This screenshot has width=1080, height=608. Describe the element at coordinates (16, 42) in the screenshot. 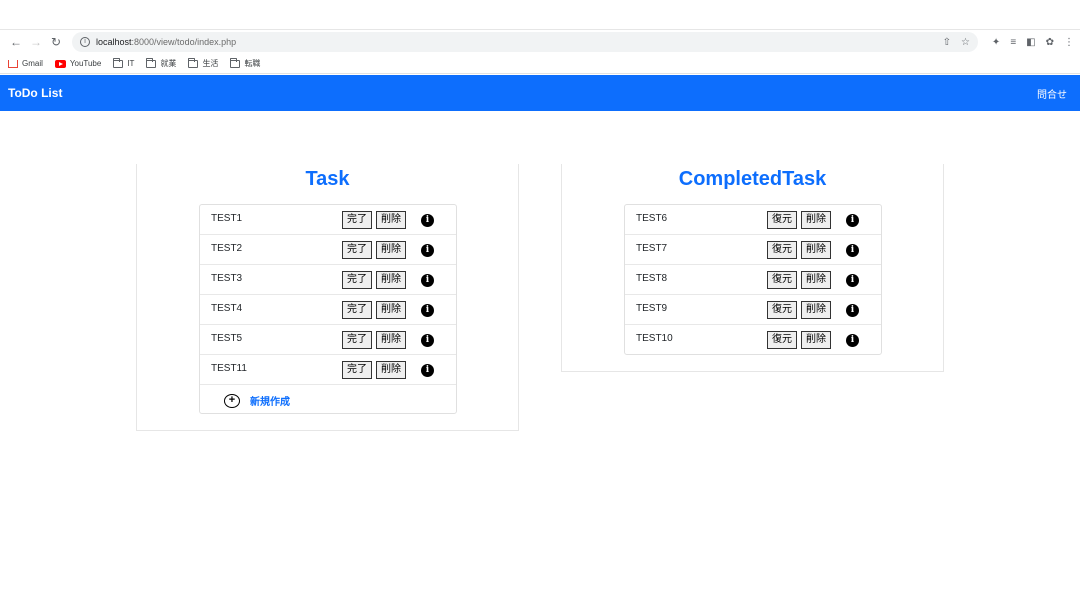

I see `back-arrow-icon: ←` at that location.